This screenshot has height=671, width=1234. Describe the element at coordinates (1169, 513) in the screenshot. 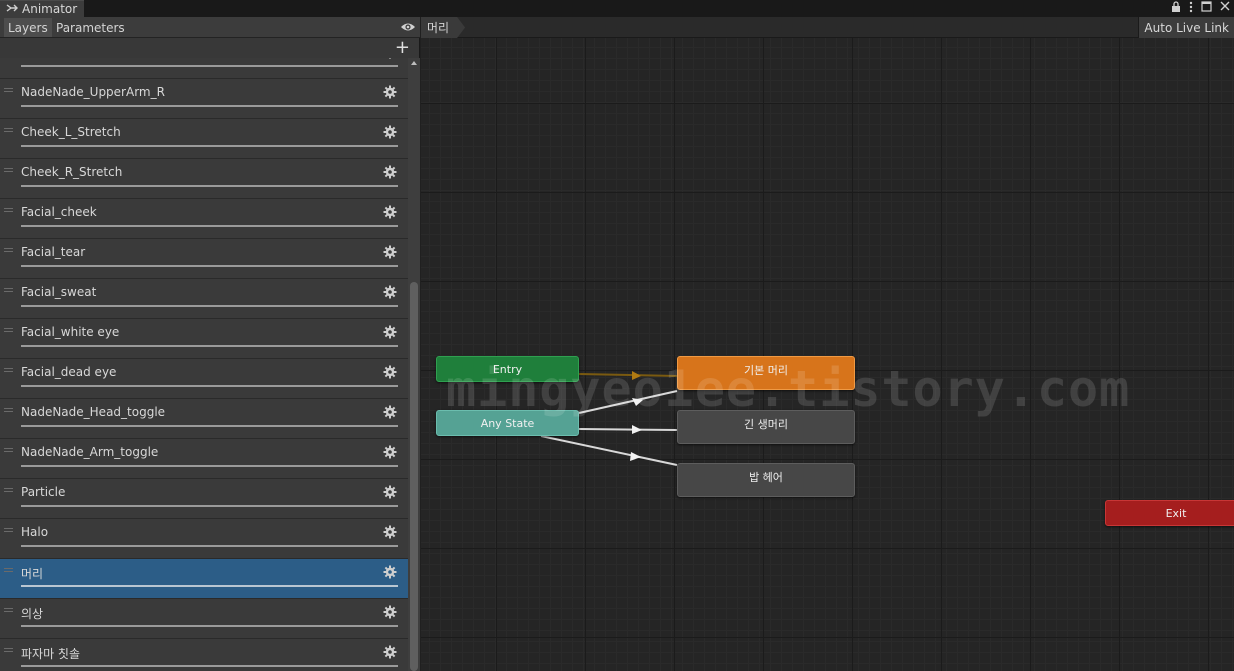

I see `state-exit: Exit` at that location.